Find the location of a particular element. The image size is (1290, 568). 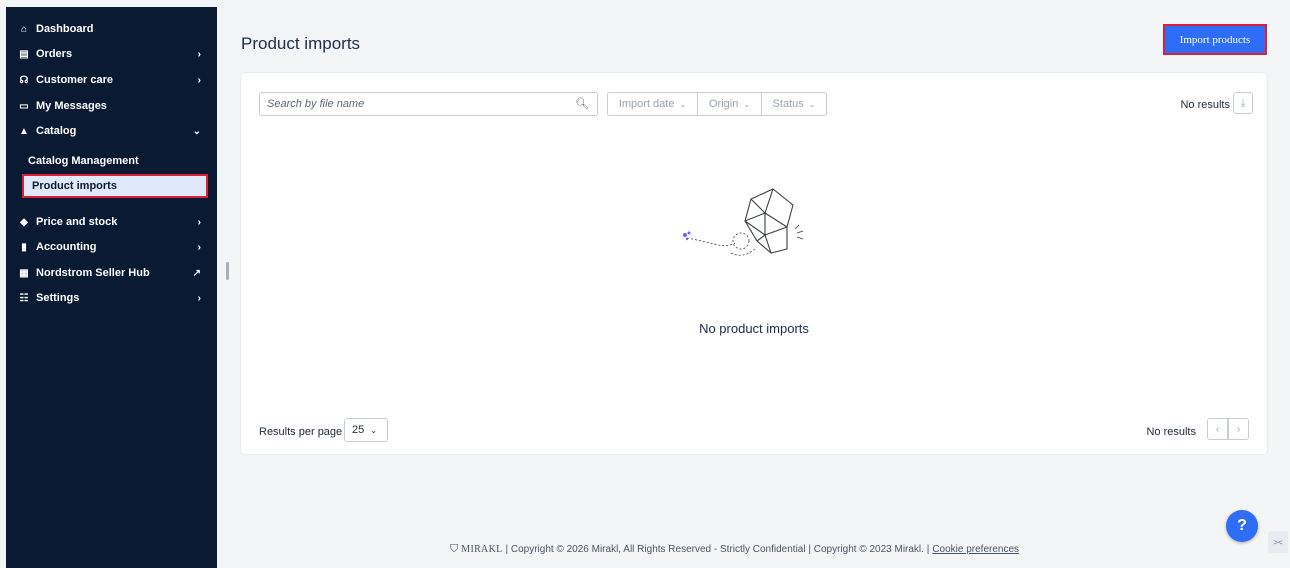

sidebar-item-label: Nordstrom Seller Hub is located at coordinates (93, 273).